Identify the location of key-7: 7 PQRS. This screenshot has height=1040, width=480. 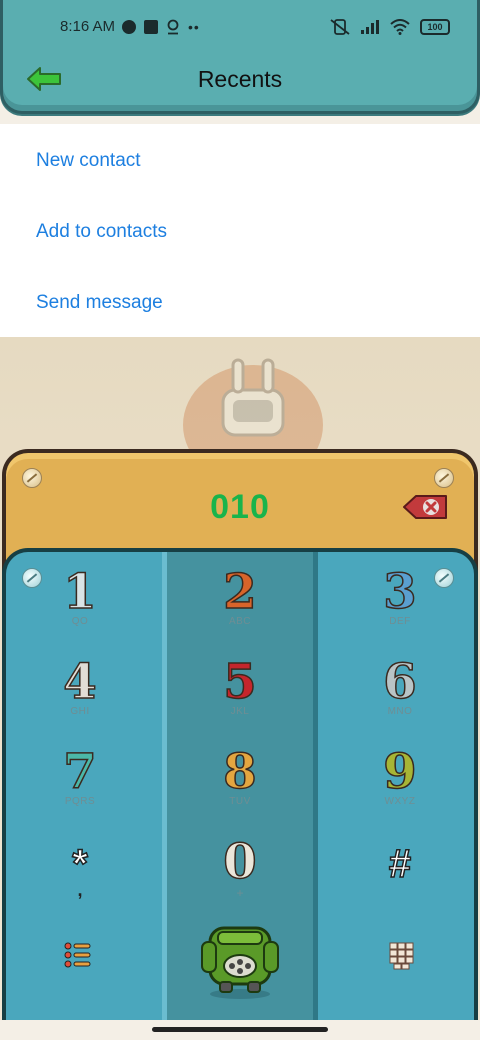
(80, 785).